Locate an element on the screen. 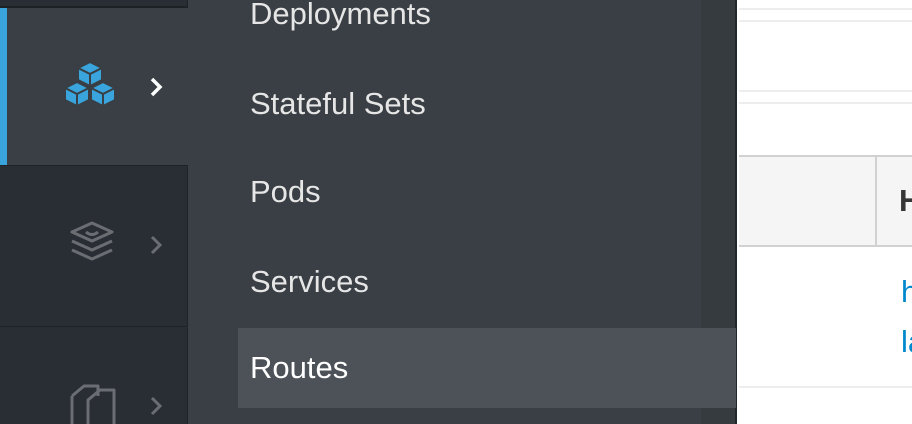 The width and height of the screenshot is (912, 424). menu-item-services: Services is located at coordinates (487, 282).